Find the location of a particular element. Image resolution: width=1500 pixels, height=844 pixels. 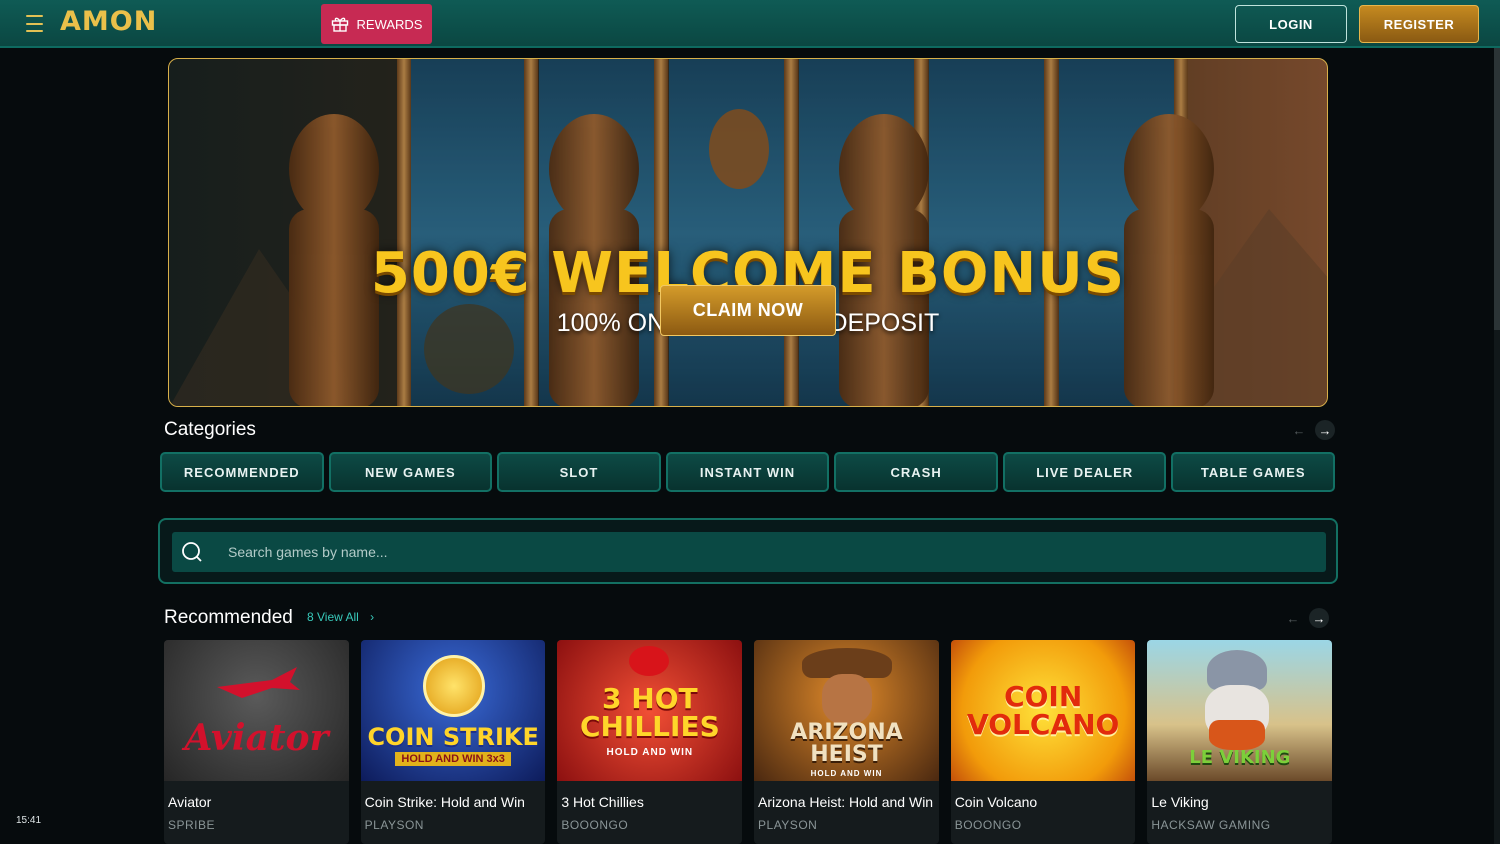

category-slot: SLOT is located at coordinates (579, 472).